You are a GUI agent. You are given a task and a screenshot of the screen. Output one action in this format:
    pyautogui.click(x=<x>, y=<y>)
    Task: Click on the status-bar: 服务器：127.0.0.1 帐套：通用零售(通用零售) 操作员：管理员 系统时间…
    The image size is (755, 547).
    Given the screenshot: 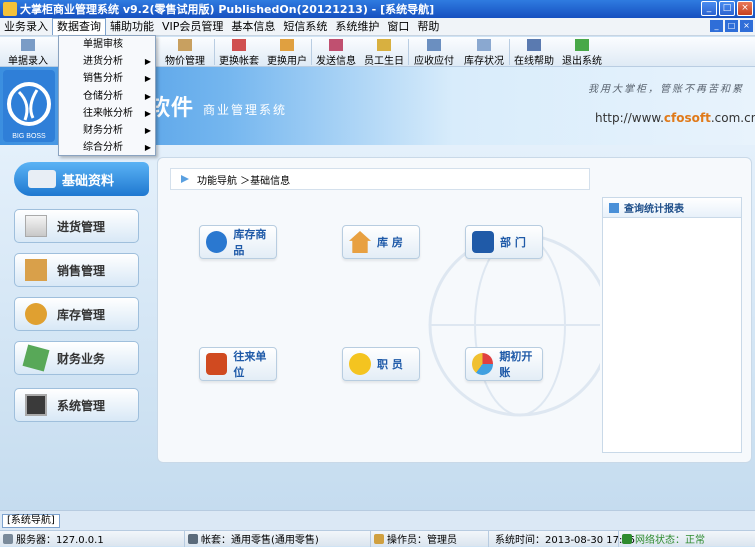 What is the action you would take?
    pyautogui.click(x=377, y=538)
    